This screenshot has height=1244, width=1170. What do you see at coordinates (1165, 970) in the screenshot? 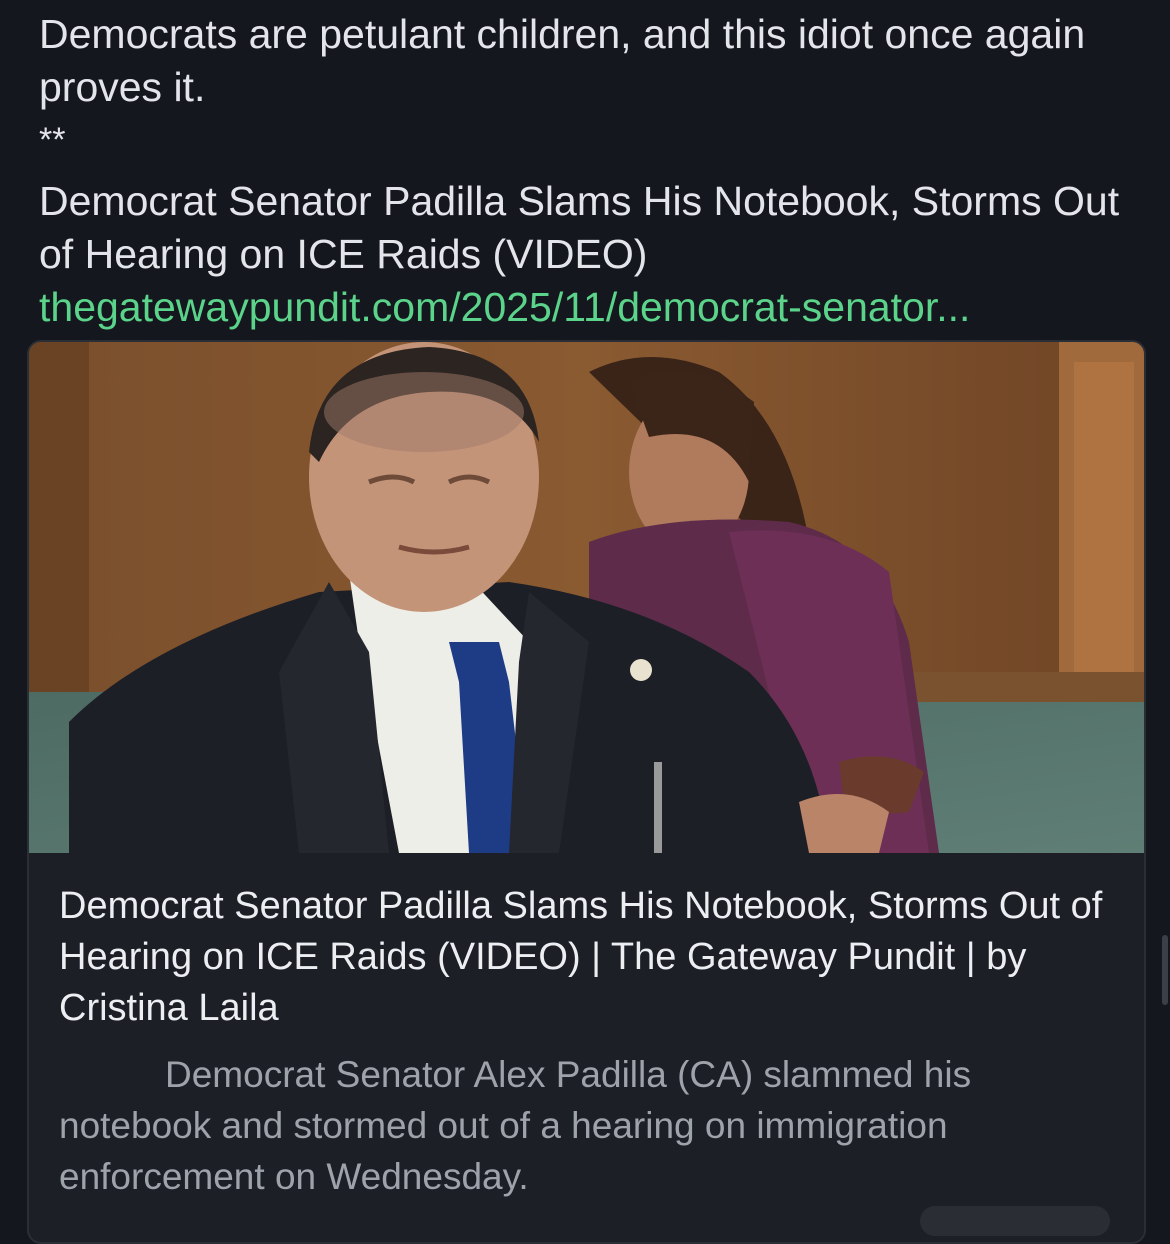
I see `scroll-indicator` at bounding box center [1165, 970].